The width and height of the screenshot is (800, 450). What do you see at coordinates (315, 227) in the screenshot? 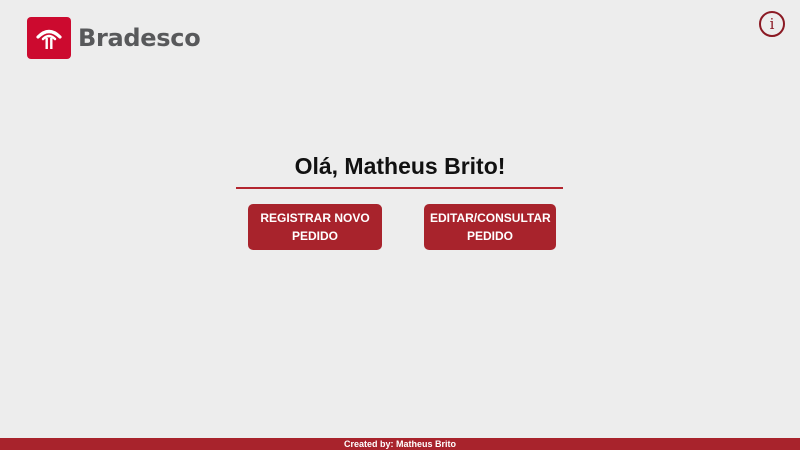
I see `register-order-button: REGISTRAR NOVO PEDIDO` at bounding box center [315, 227].